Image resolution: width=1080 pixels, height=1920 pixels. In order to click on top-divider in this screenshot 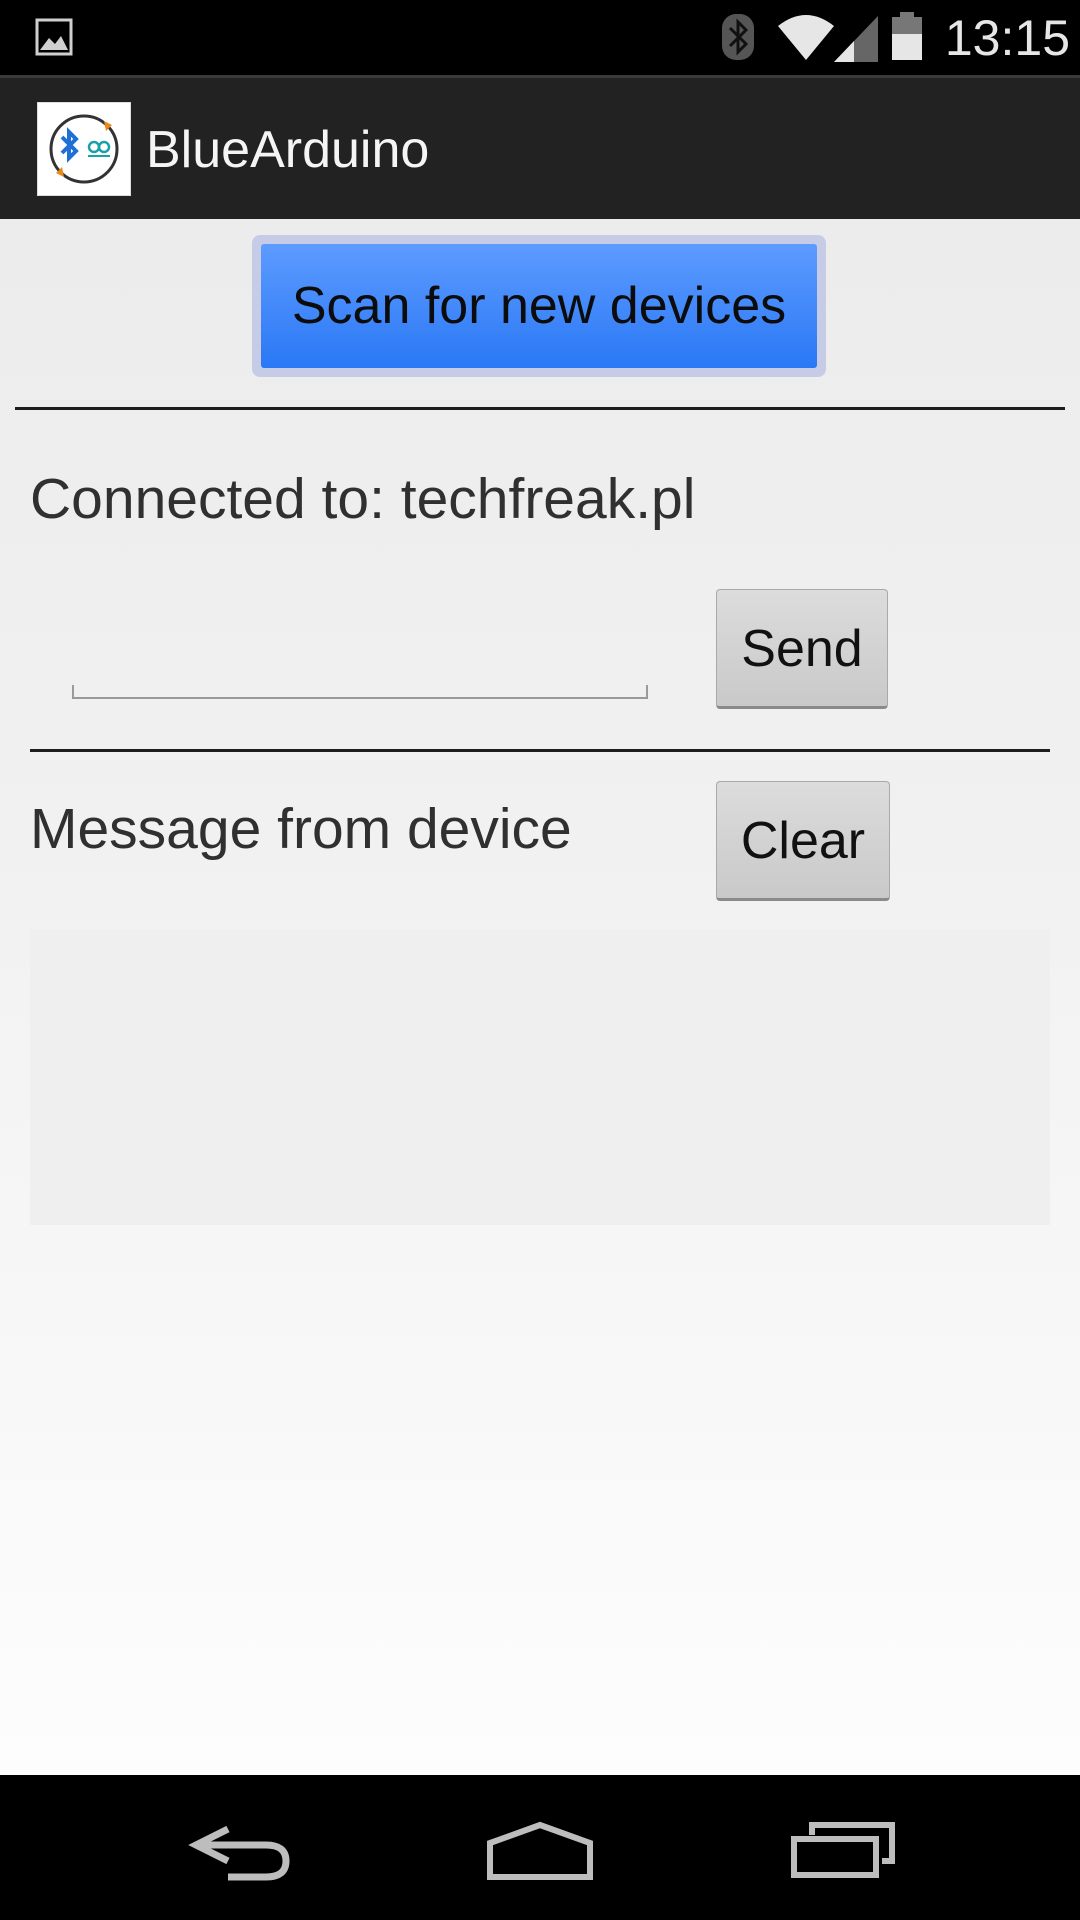, I will do `click(540, 408)`.